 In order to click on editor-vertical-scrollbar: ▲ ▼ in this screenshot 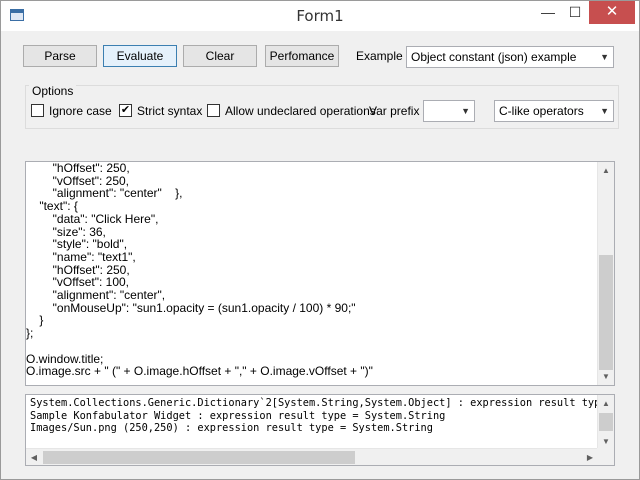, I will do `click(605, 273)`.